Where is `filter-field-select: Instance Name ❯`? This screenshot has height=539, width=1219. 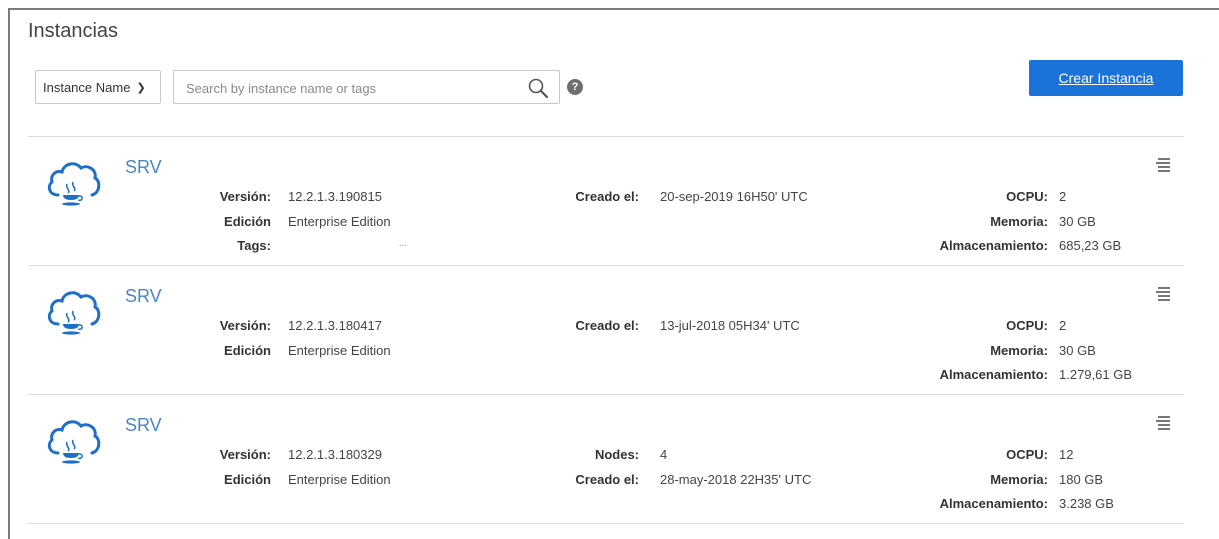 filter-field-select: Instance Name ❯ is located at coordinates (98, 87).